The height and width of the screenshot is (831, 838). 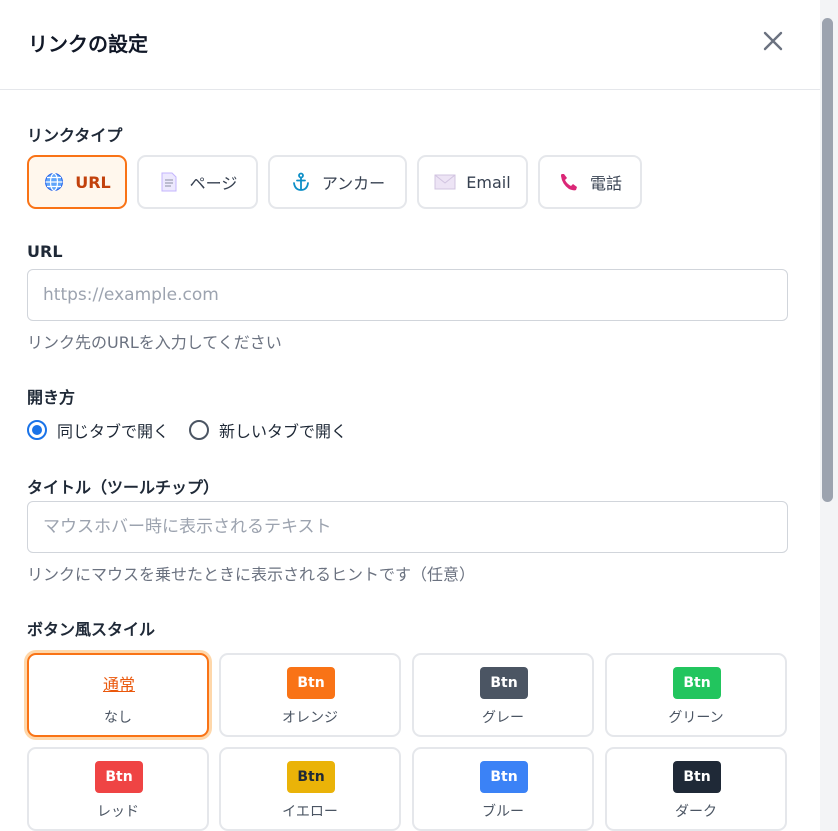 I want to click on style-card-blue: Btn ブルー, so click(x=503, y=789).